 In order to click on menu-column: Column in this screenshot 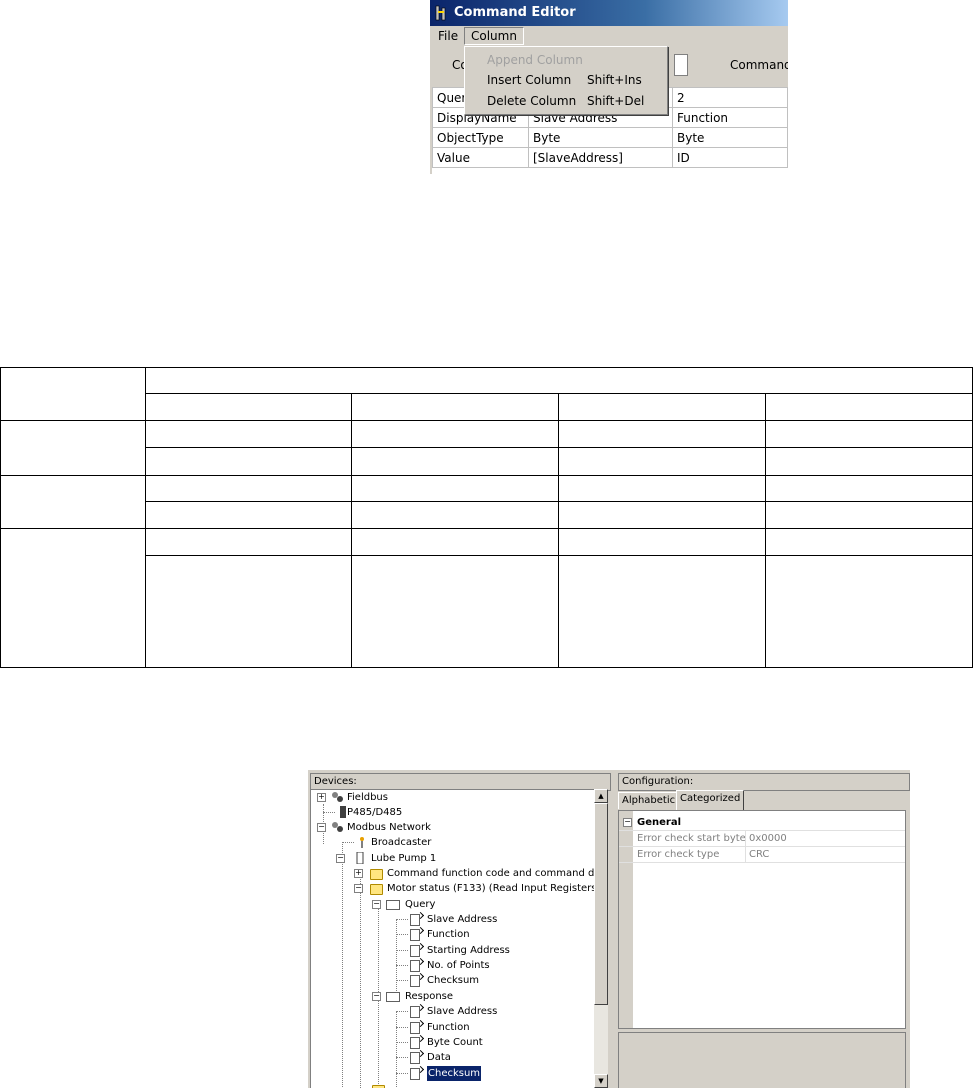, I will do `click(494, 36)`.